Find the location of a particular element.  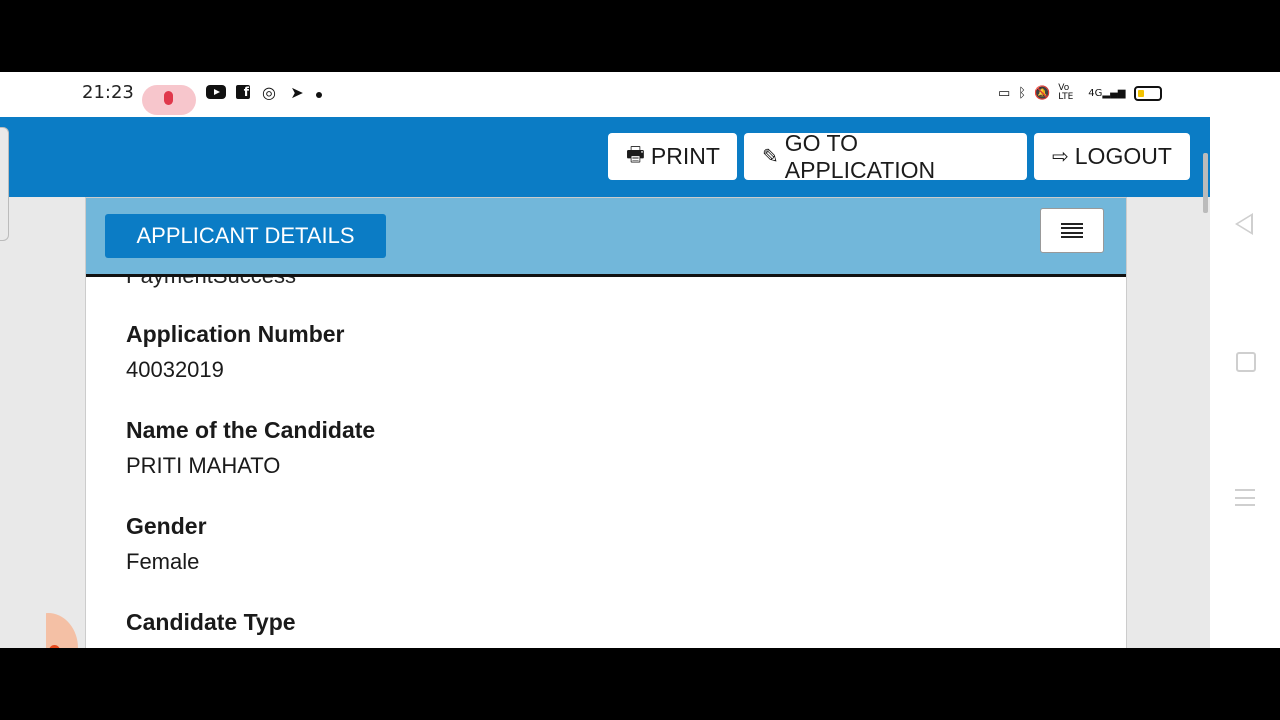

field-label: Gender is located at coordinates (166, 526).